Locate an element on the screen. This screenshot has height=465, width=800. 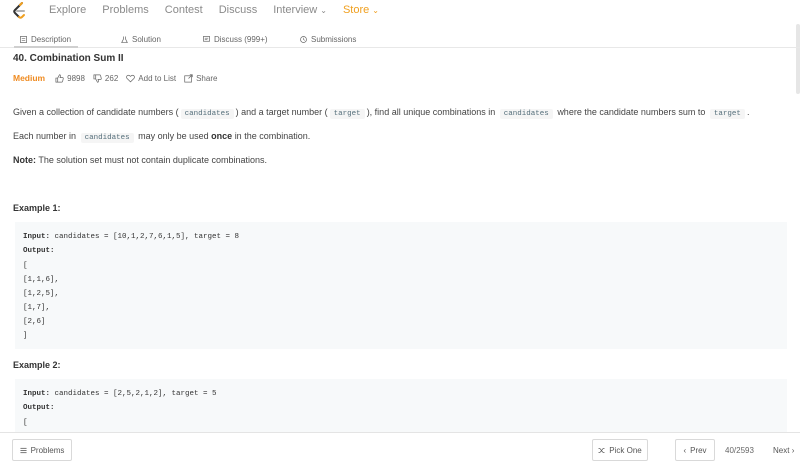
thumbs-up-icon is located at coordinates (59, 77).